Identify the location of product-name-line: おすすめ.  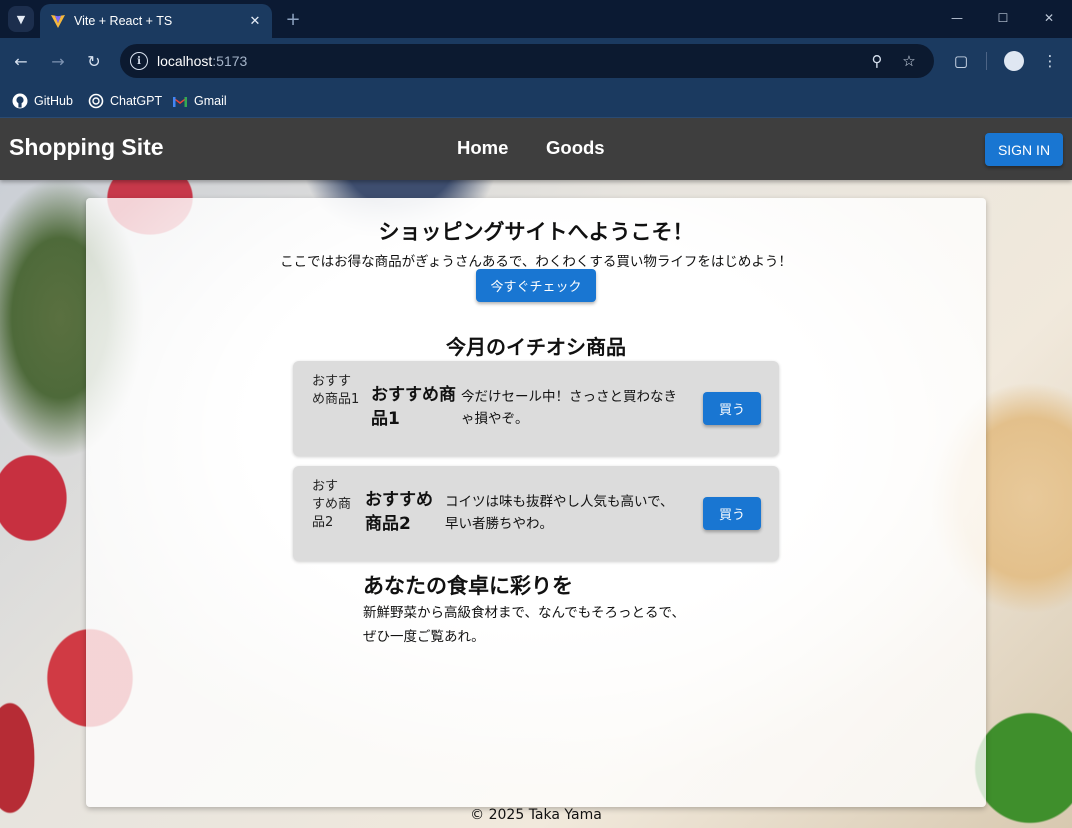
(399, 500).